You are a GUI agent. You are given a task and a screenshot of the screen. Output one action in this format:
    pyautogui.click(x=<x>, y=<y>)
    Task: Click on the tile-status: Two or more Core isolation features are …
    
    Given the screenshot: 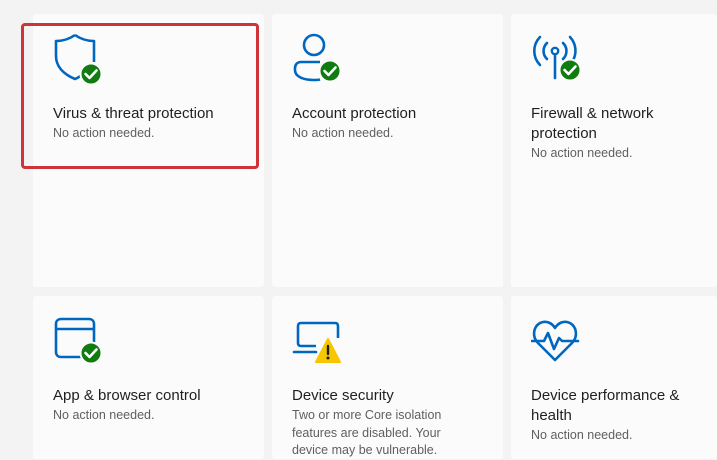 What is the action you would take?
    pyautogui.click(x=367, y=432)
    